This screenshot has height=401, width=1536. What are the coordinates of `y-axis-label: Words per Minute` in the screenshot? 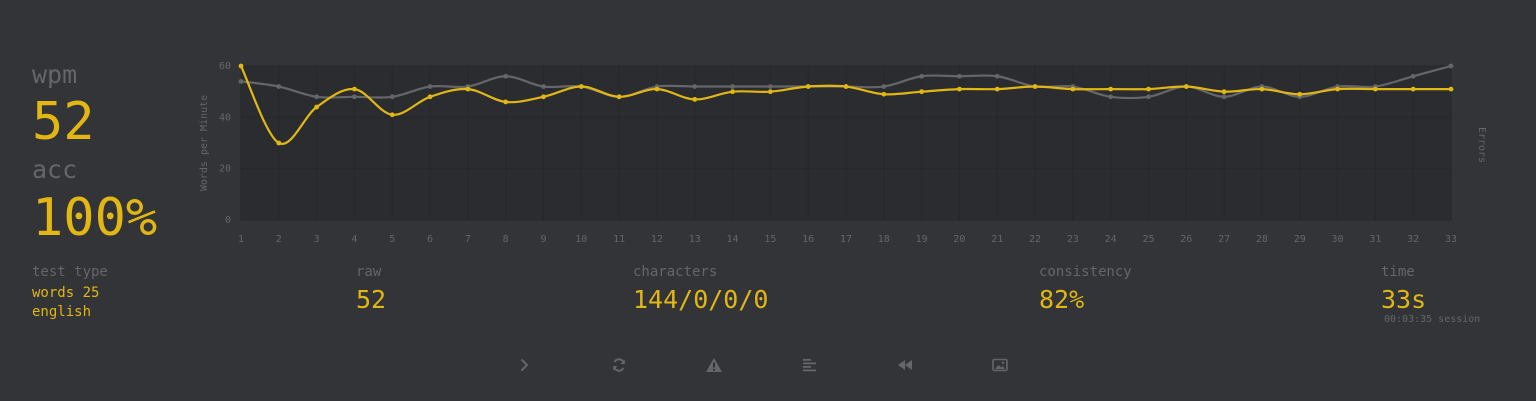 It's located at (204, 143).